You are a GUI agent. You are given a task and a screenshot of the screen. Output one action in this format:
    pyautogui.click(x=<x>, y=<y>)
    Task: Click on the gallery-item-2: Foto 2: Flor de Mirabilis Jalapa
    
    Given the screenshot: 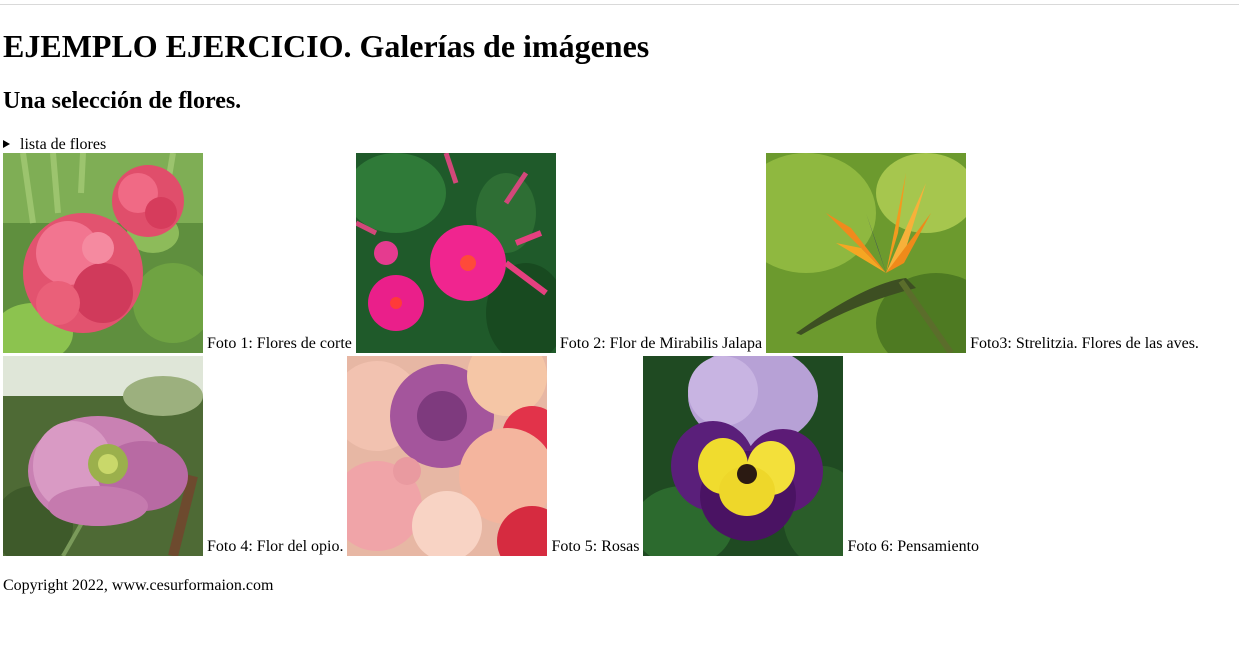 What is the action you would take?
    pyautogui.click(x=560, y=253)
    